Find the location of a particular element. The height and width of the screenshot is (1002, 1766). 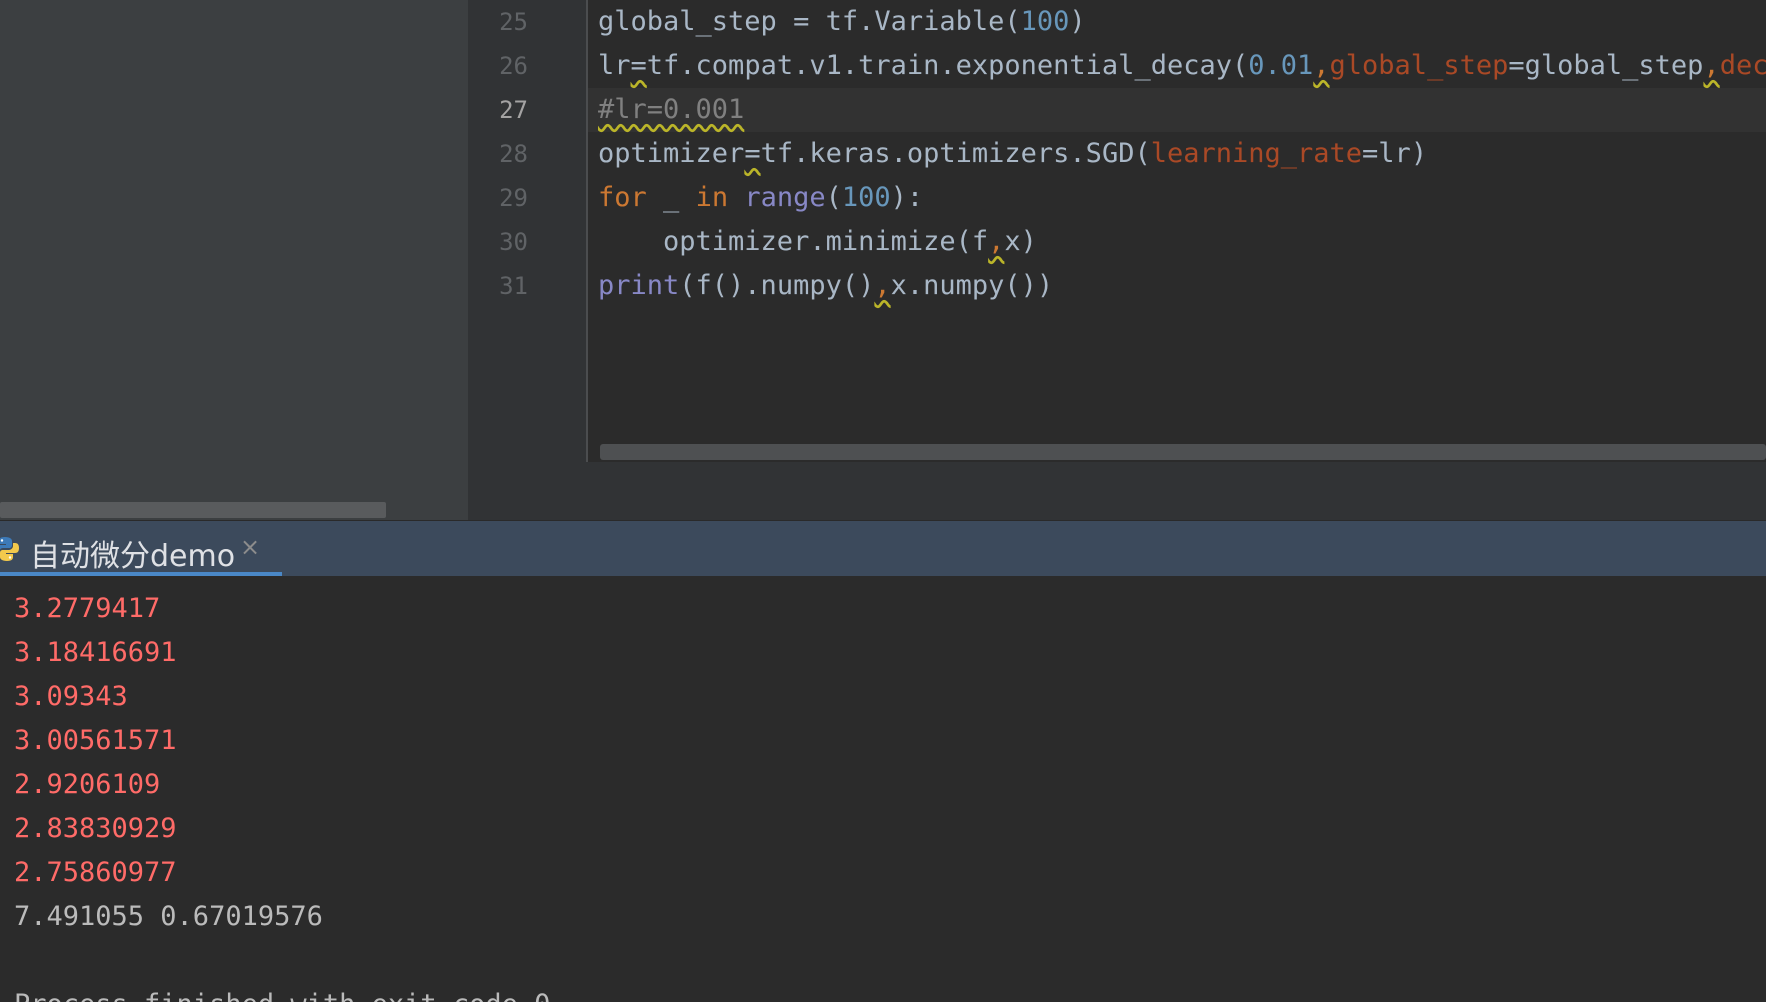

line-number-gutter: 25 26 27 28 29 30 31 is located at coordinates (527, 231).